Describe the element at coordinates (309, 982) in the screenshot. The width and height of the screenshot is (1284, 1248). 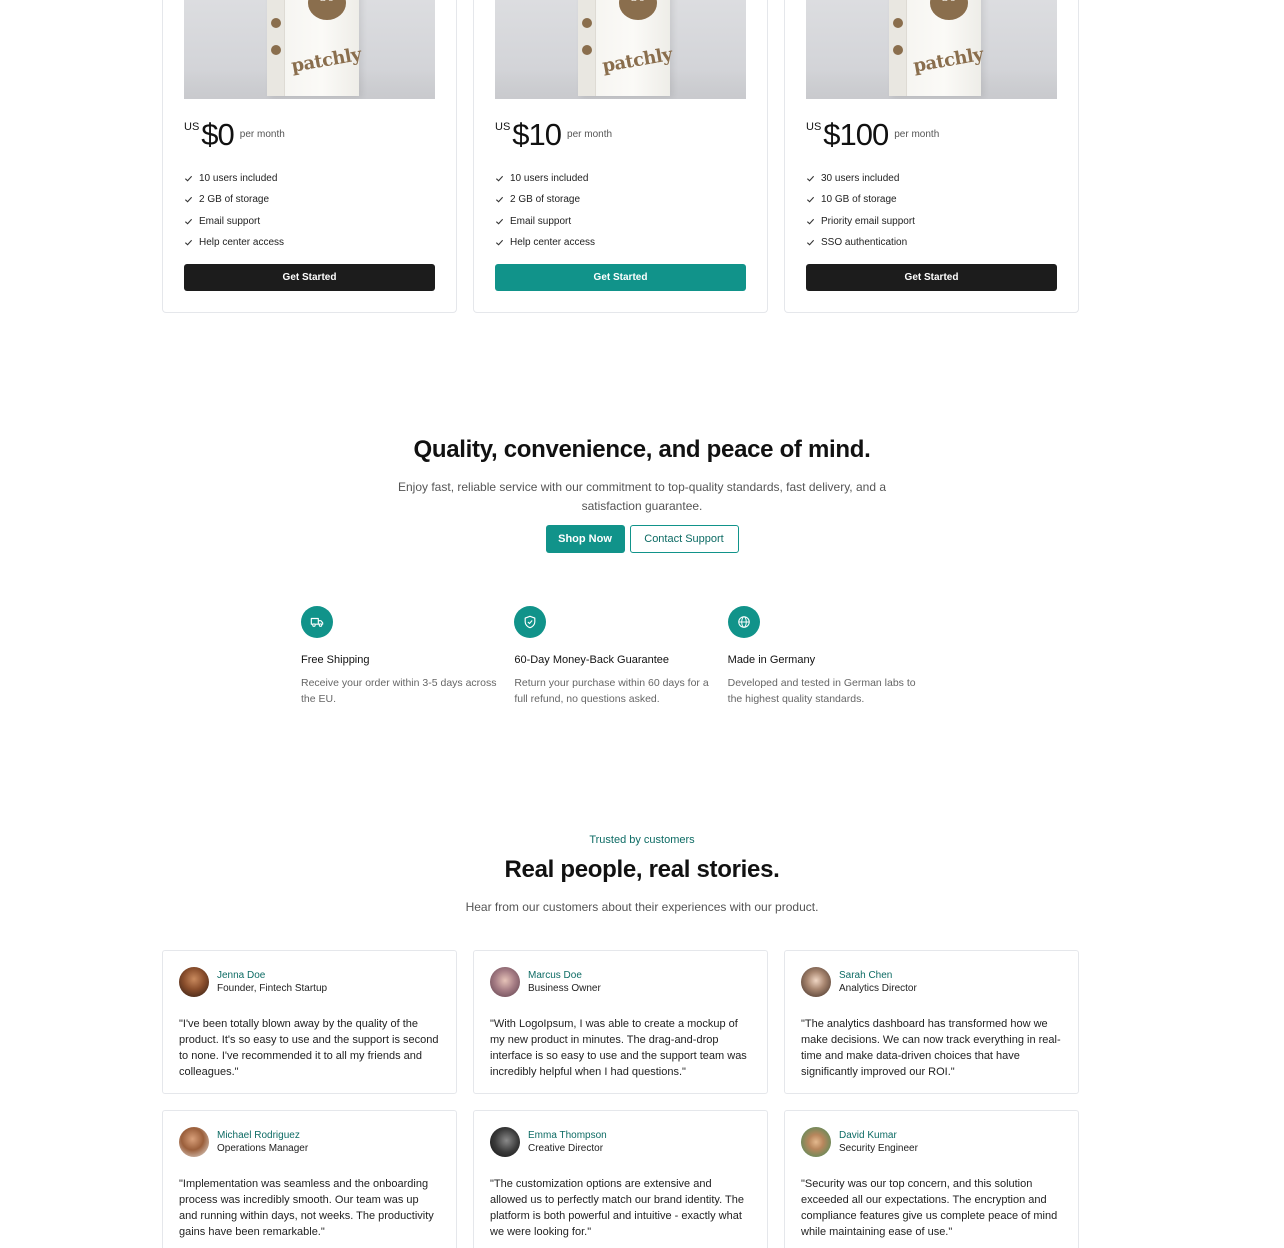
I see `testimonial-author: Jenna Doe Founder, Fintech Startup` at that location.